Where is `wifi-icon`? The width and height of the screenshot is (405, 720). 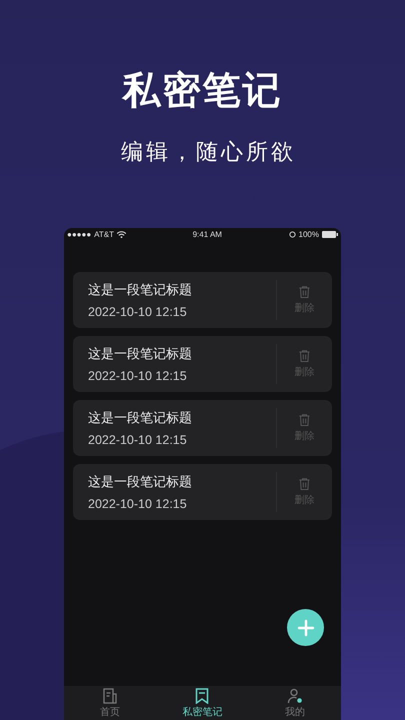 wifi-icon is located at coordinates (121, 234).